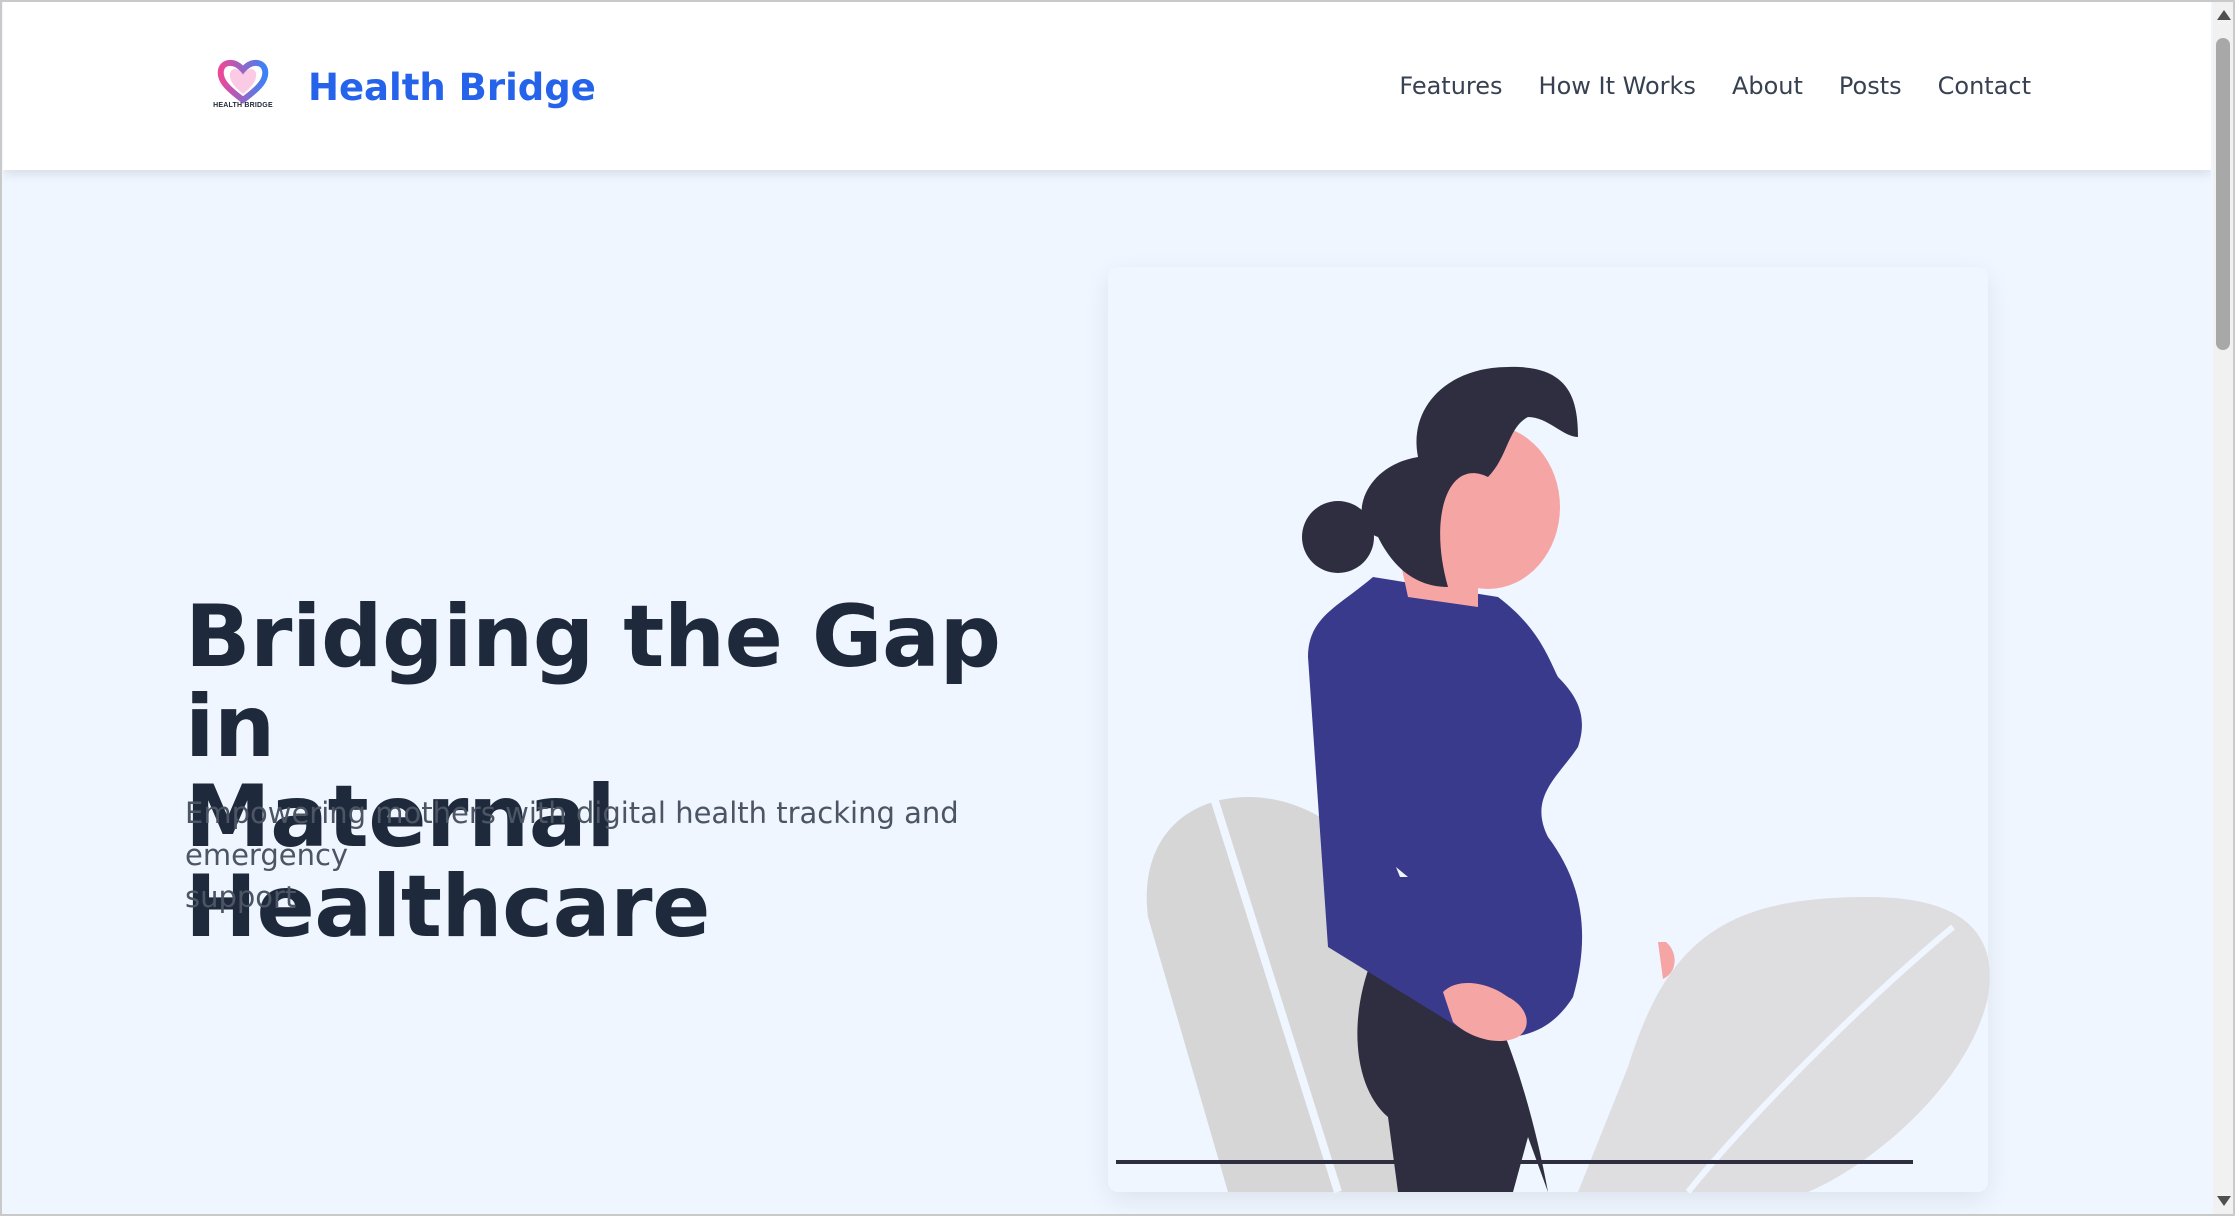  What do you see at coordinates (243, 87) in the screenshot?
I see `heart-logo-icon: HEALTH BRIDGE` at bounding box center [243, 87].